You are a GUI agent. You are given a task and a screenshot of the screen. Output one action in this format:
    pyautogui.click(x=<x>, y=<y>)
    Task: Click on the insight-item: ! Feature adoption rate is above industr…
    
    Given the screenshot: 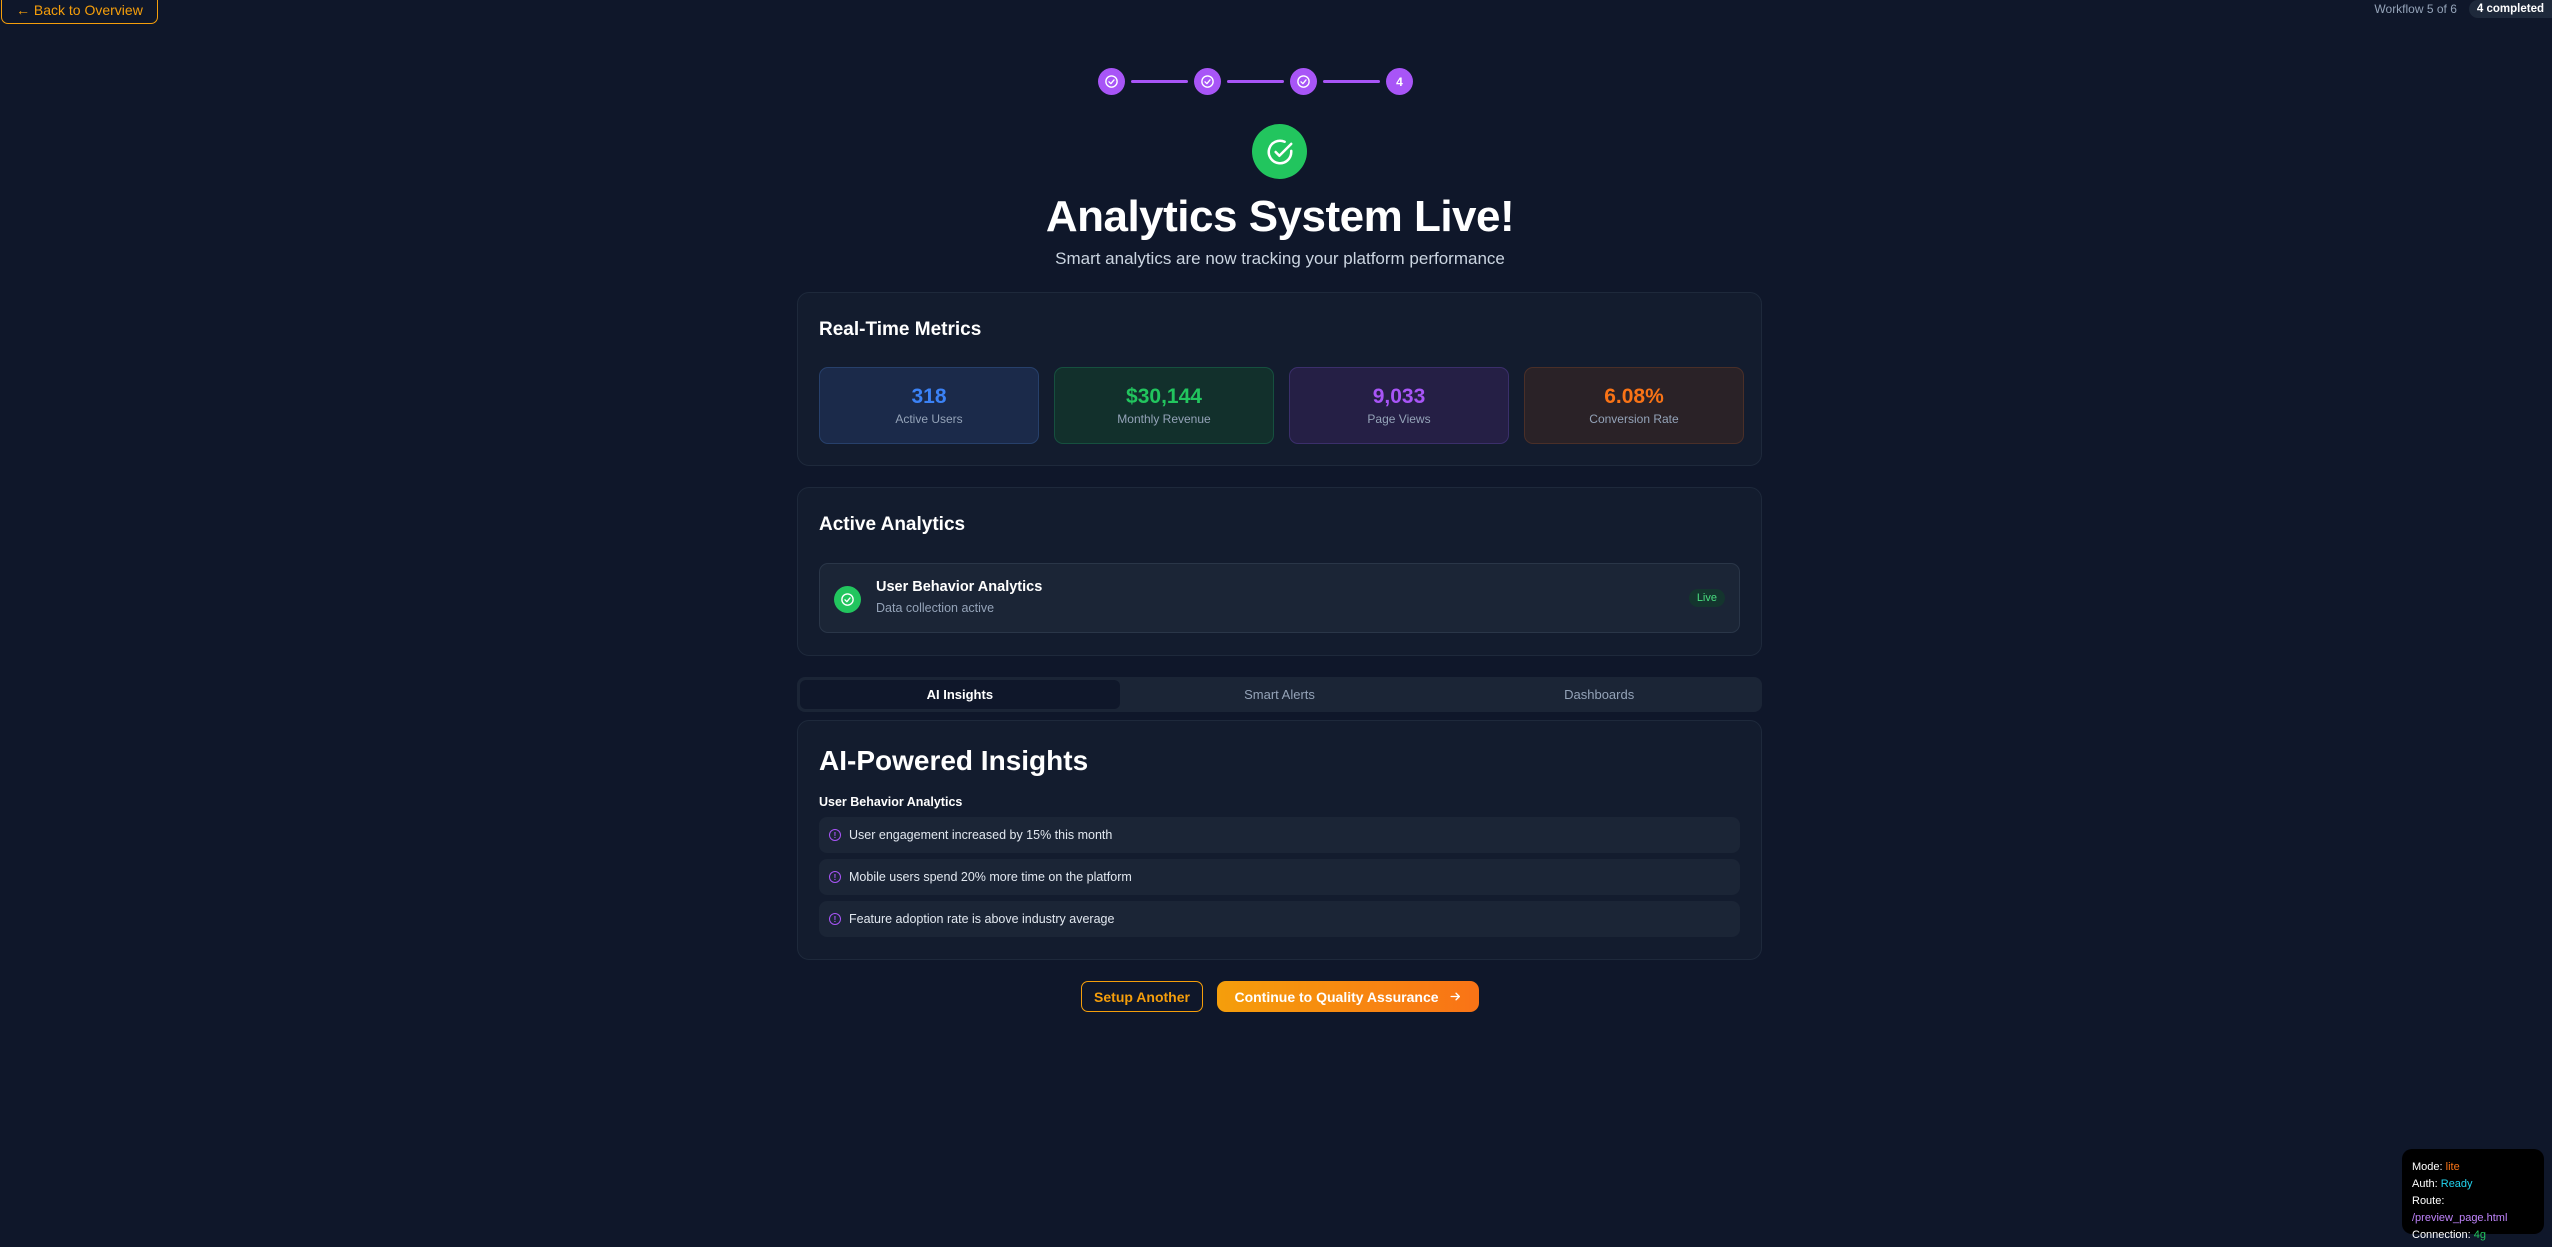 What is the action you would take?
    pyautogui.click(x=1279, y=919)
    